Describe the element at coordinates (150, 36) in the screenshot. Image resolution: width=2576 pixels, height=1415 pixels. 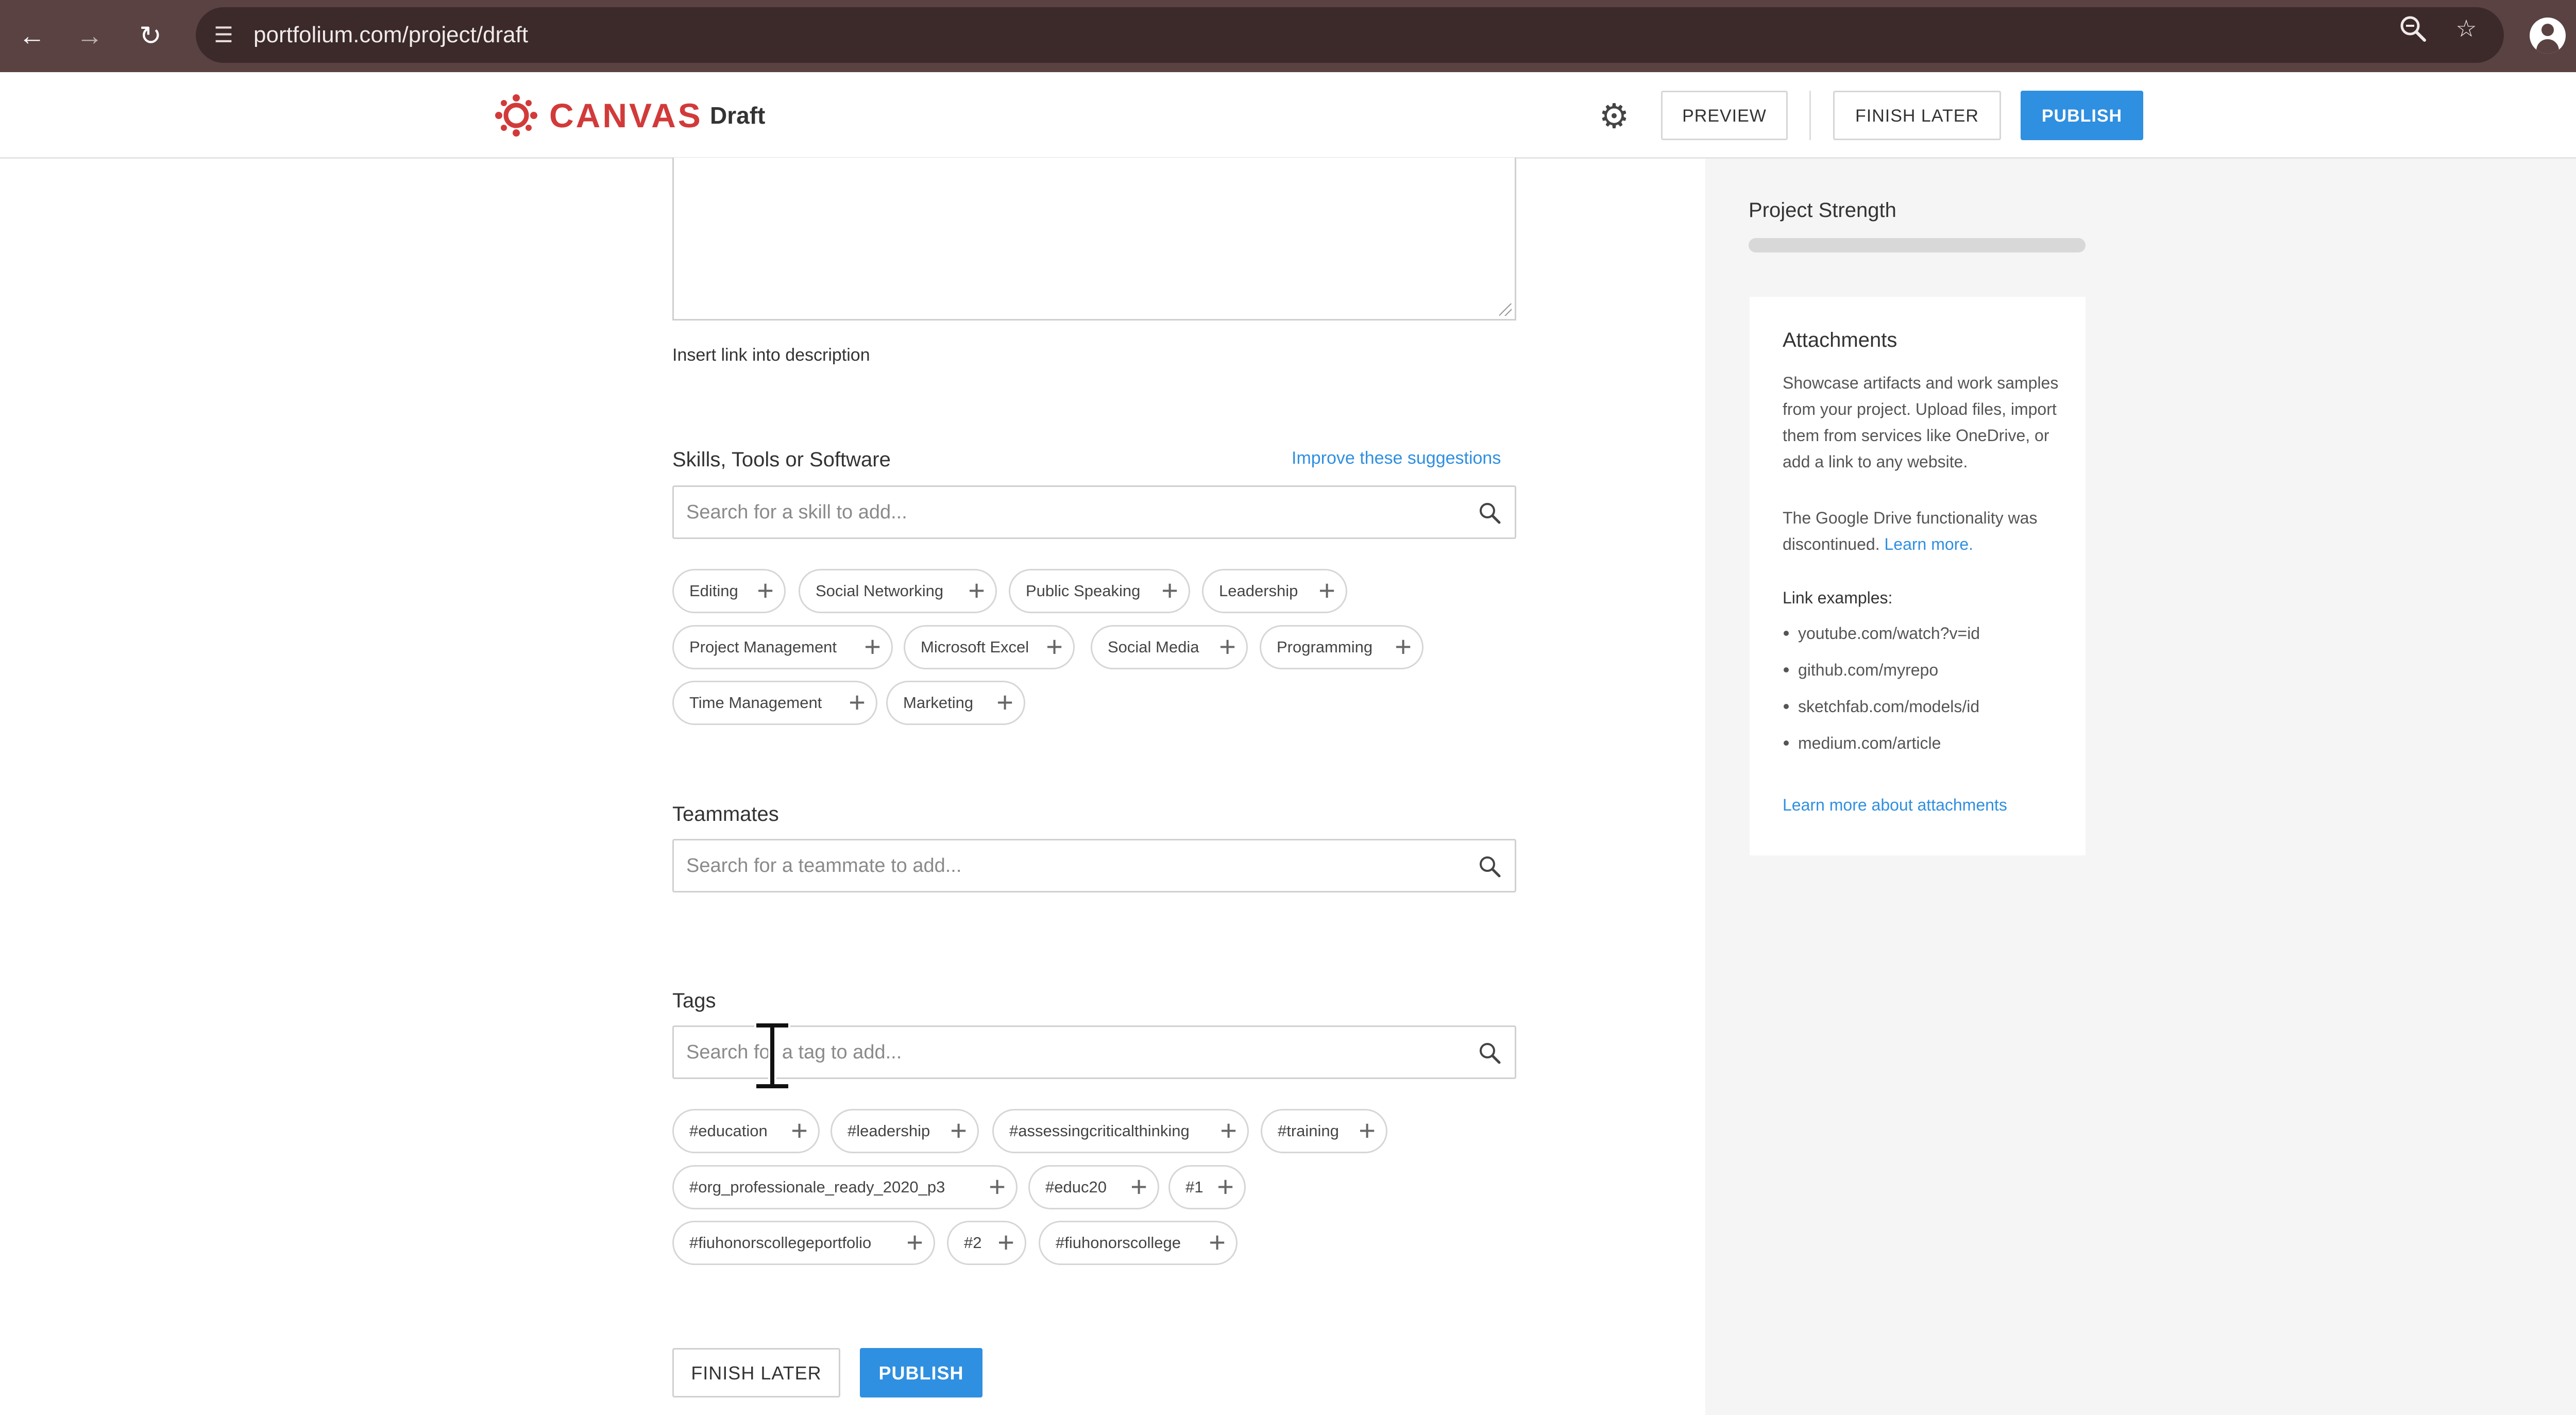
I see `reload-icon: ↻` at that location.